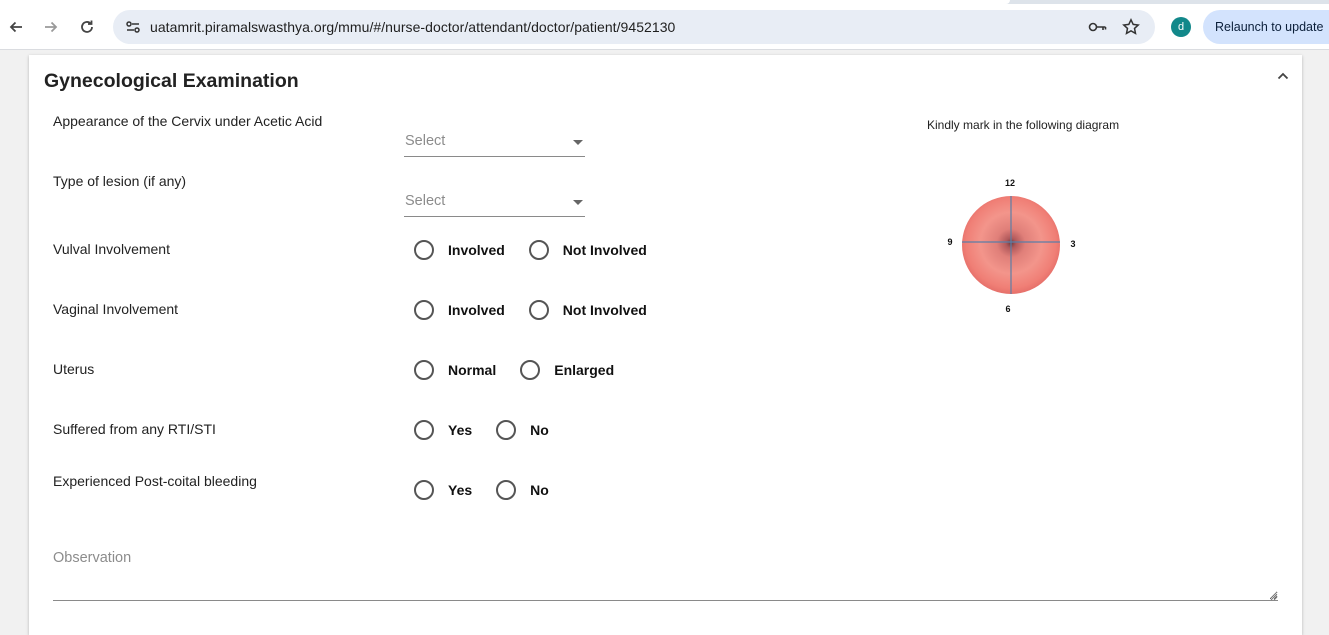  I want to click on post-coital-bleeding-radio-group: Yes No, so click(493, 490).